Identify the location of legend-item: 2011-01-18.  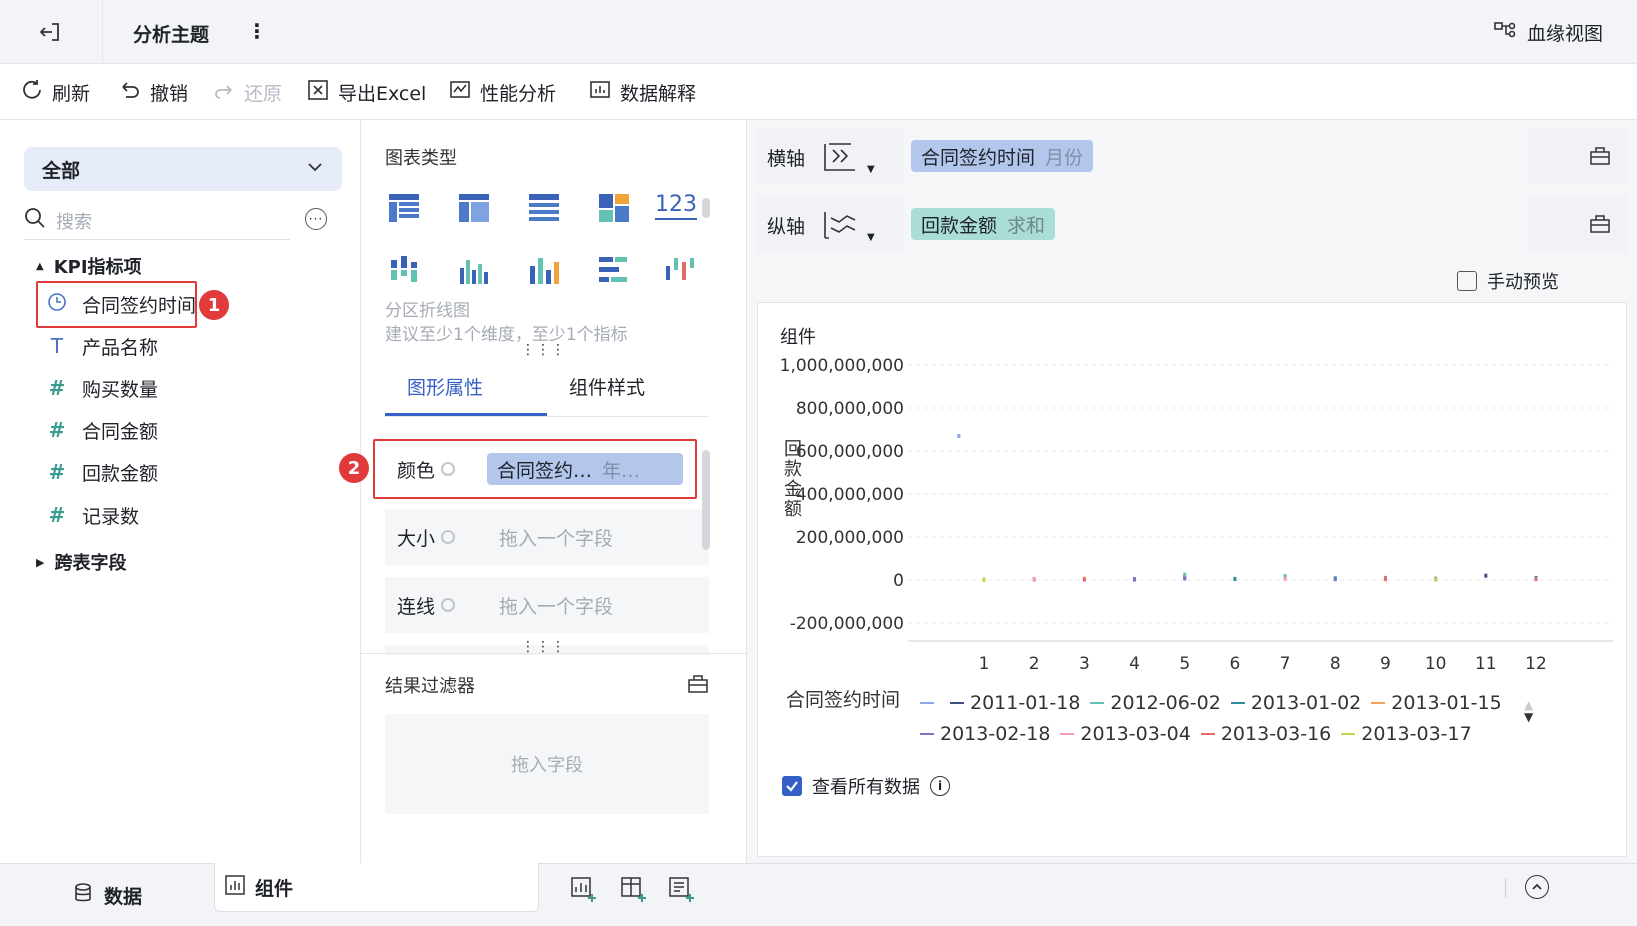
(1015, 703).